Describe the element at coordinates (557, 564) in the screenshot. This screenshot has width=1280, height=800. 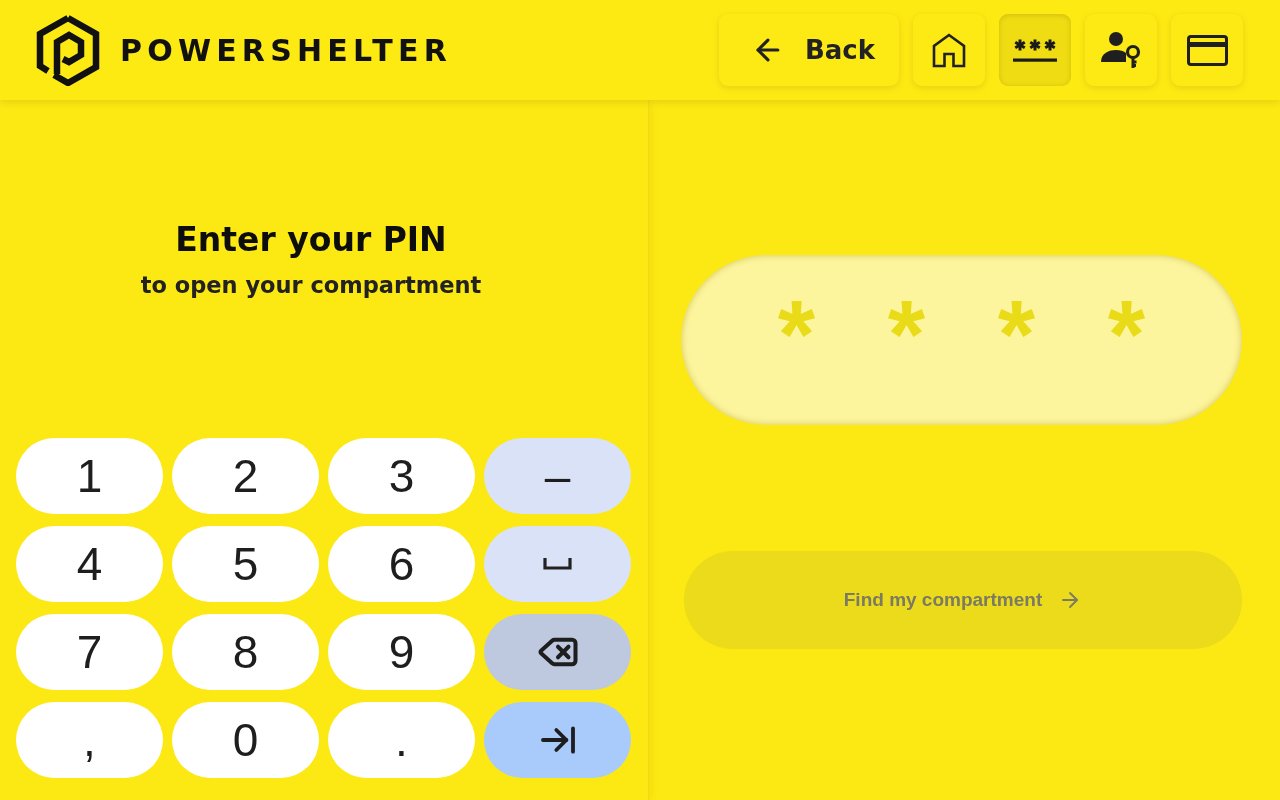
I see `space-icon` at that location.